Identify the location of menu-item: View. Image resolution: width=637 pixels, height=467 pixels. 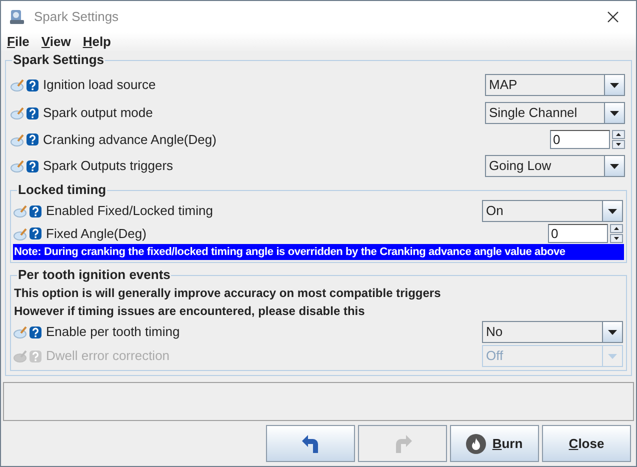
(56, 42).